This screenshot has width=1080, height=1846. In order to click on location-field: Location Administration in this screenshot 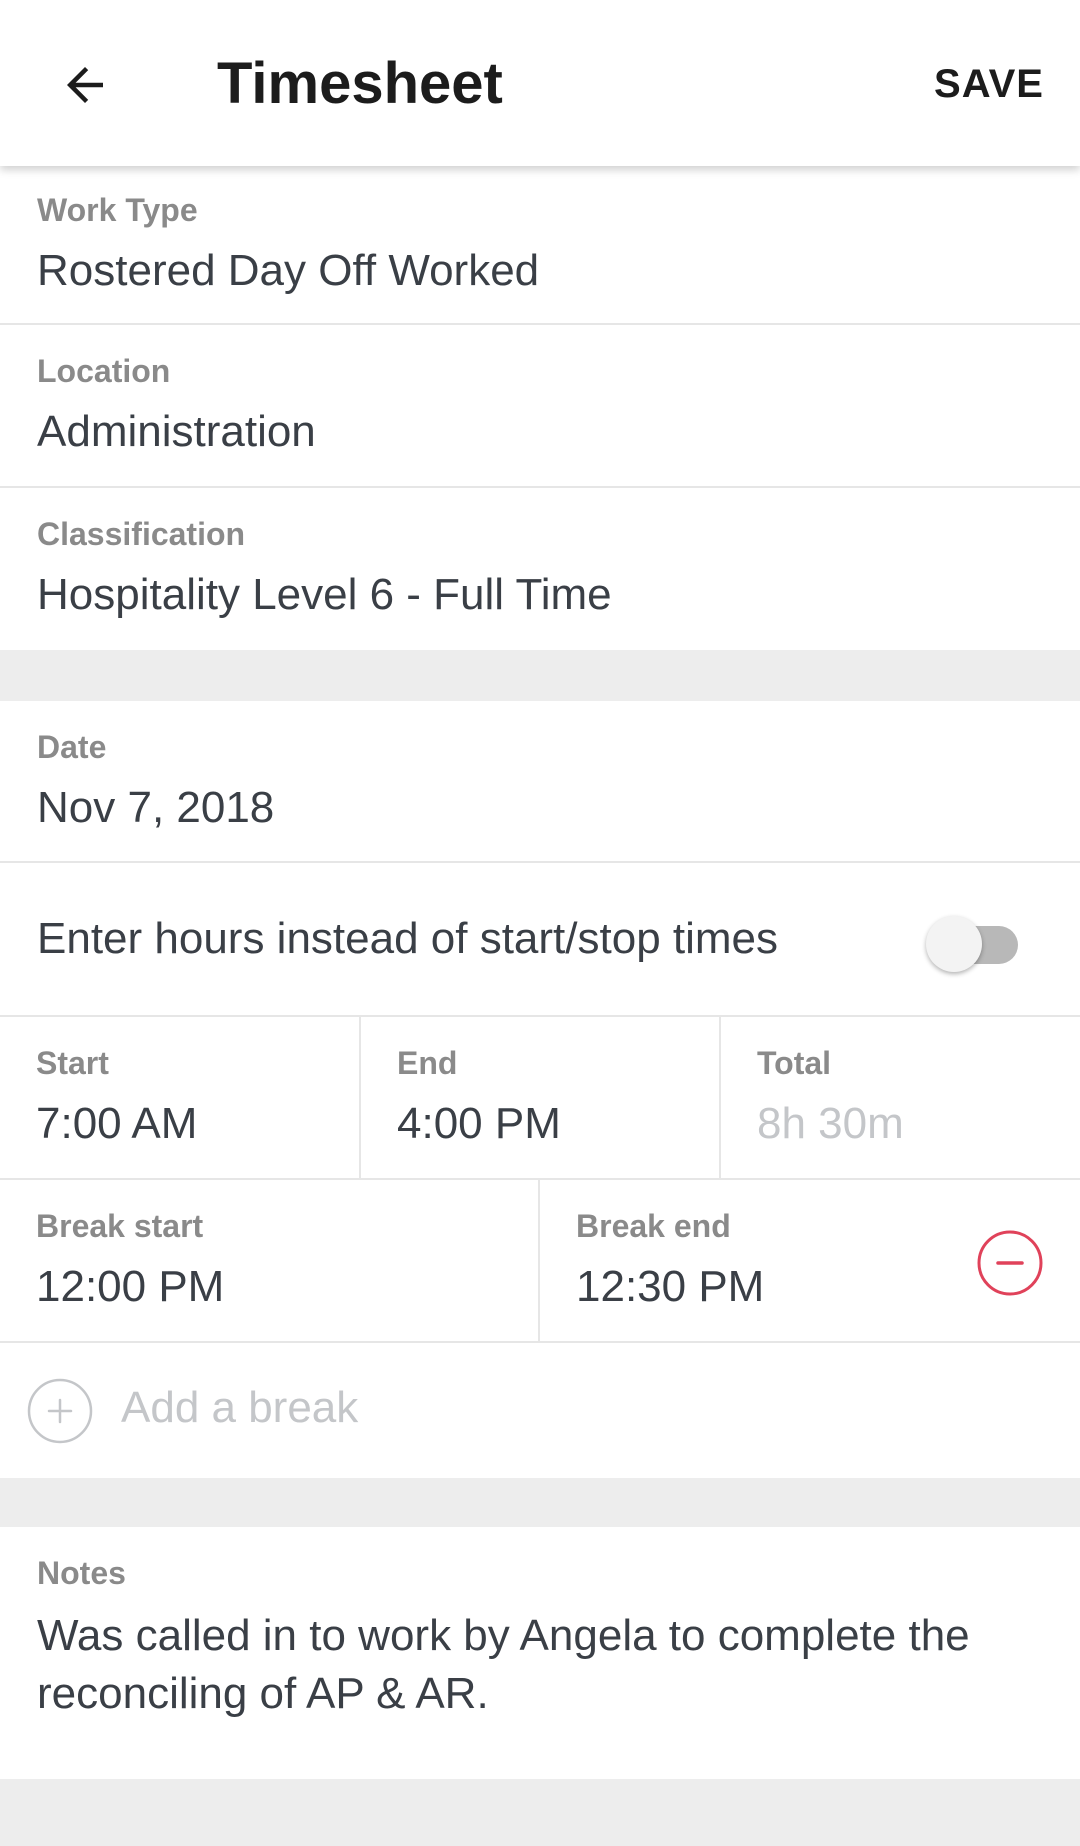, I will do `click(540, 406)`.